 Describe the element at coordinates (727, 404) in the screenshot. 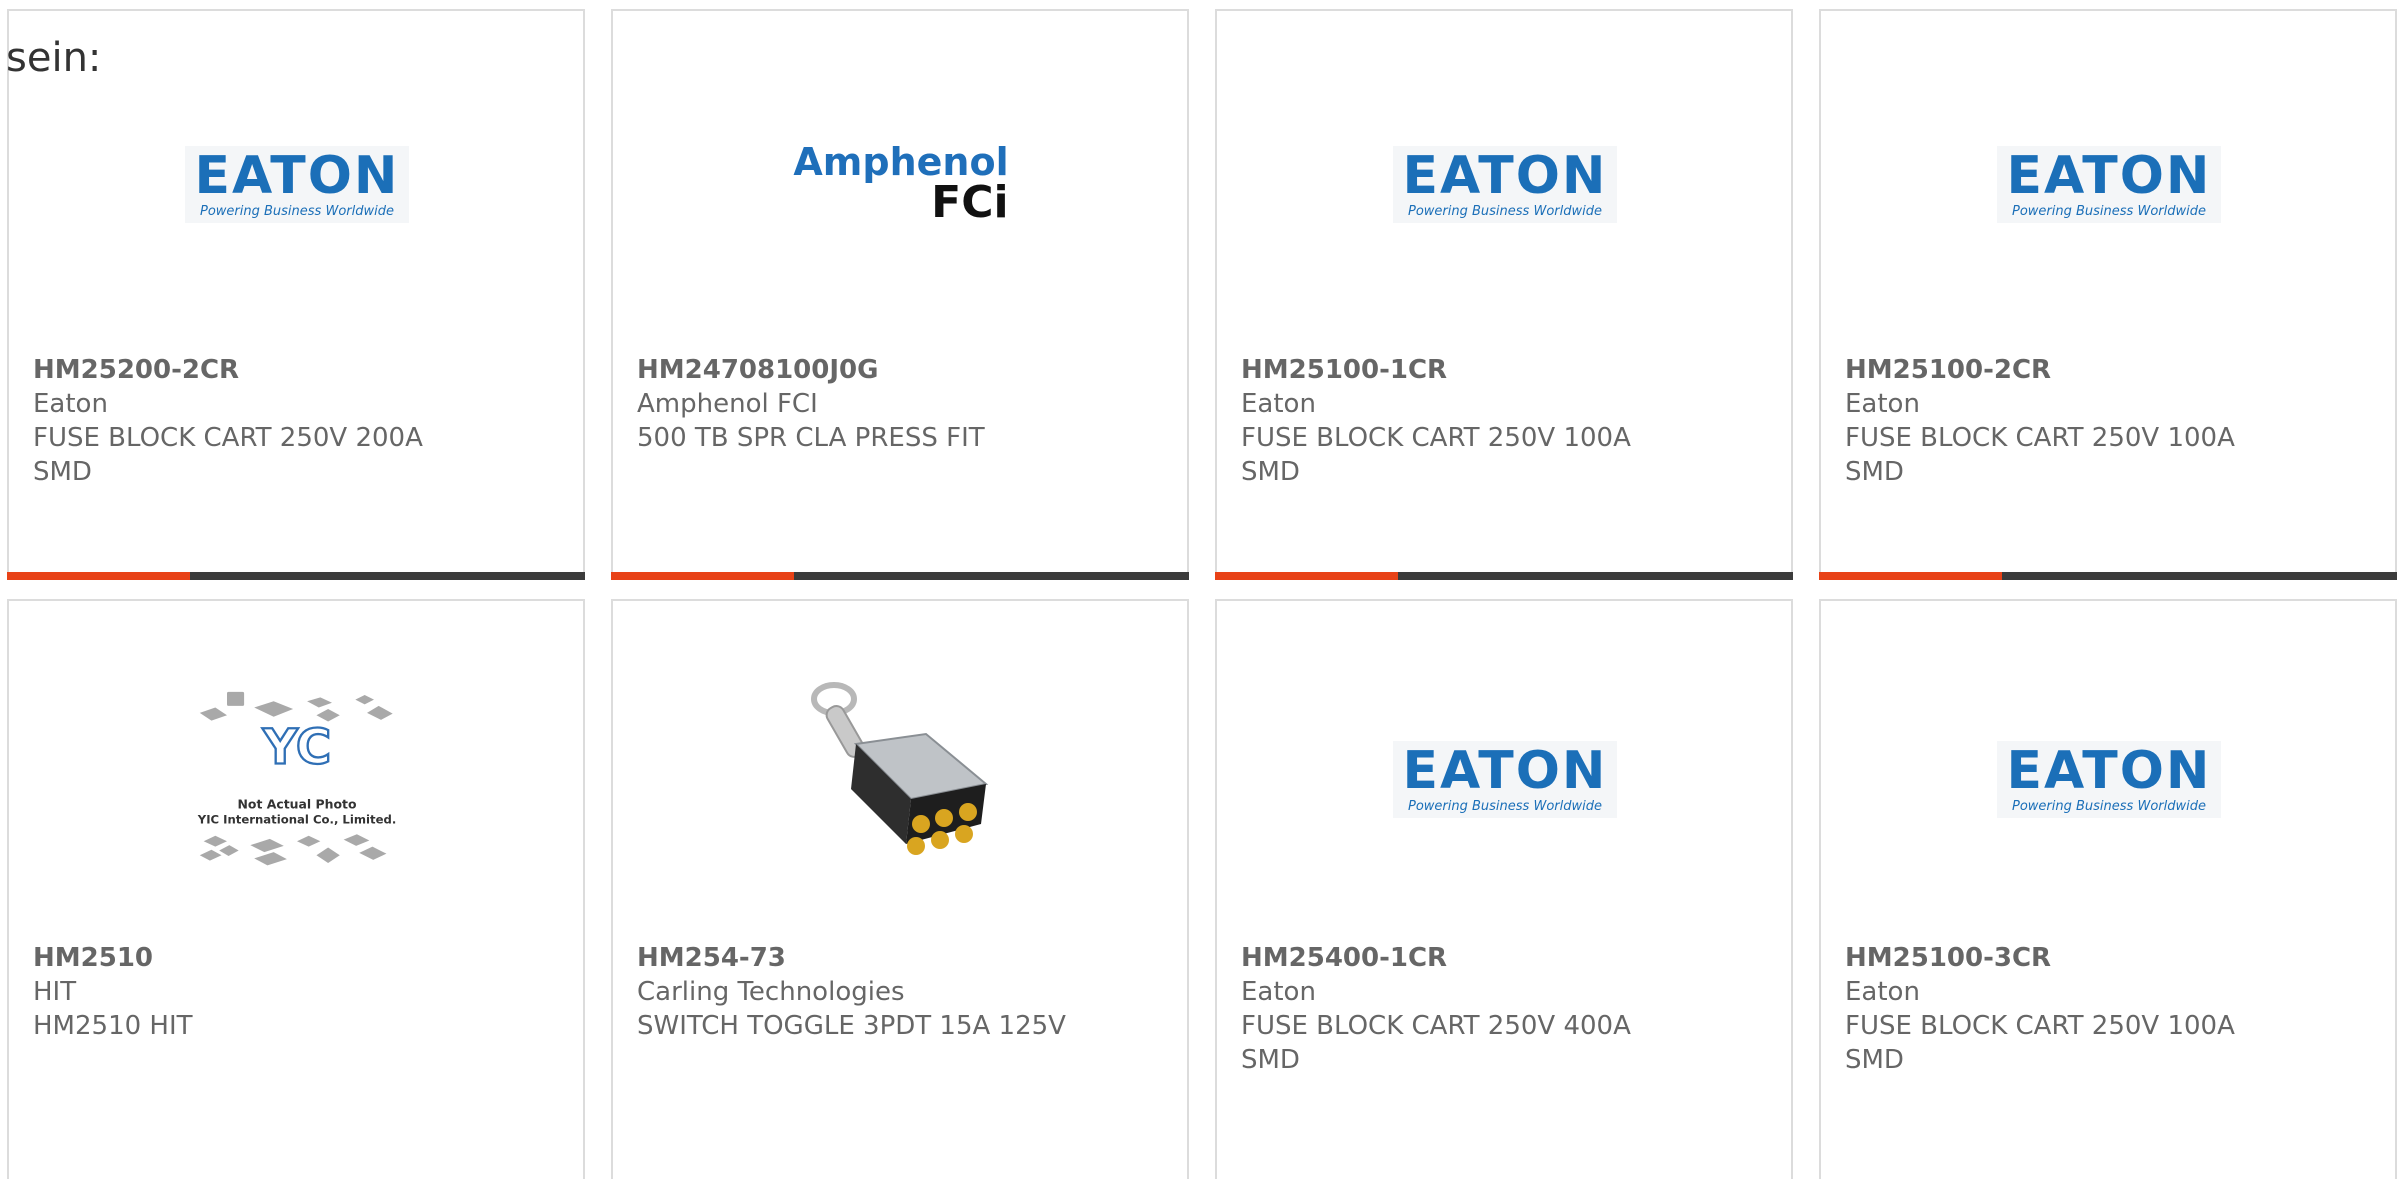

I see `manufacturer: Amphenol FCI` at that location.